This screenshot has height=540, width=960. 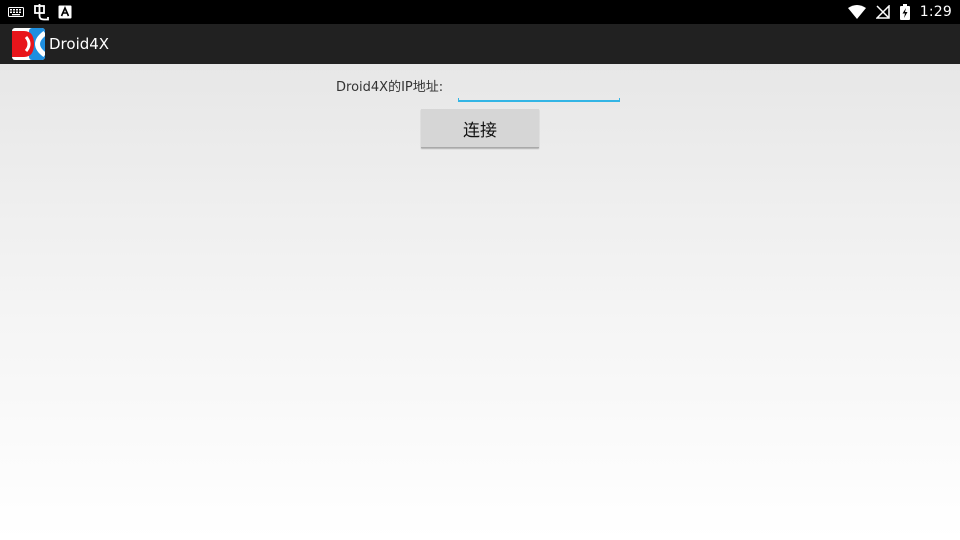 What do you see at coordinates (65, 12) in the screenshot?
I see `app-a-icon` at bounding box center [65, 12].